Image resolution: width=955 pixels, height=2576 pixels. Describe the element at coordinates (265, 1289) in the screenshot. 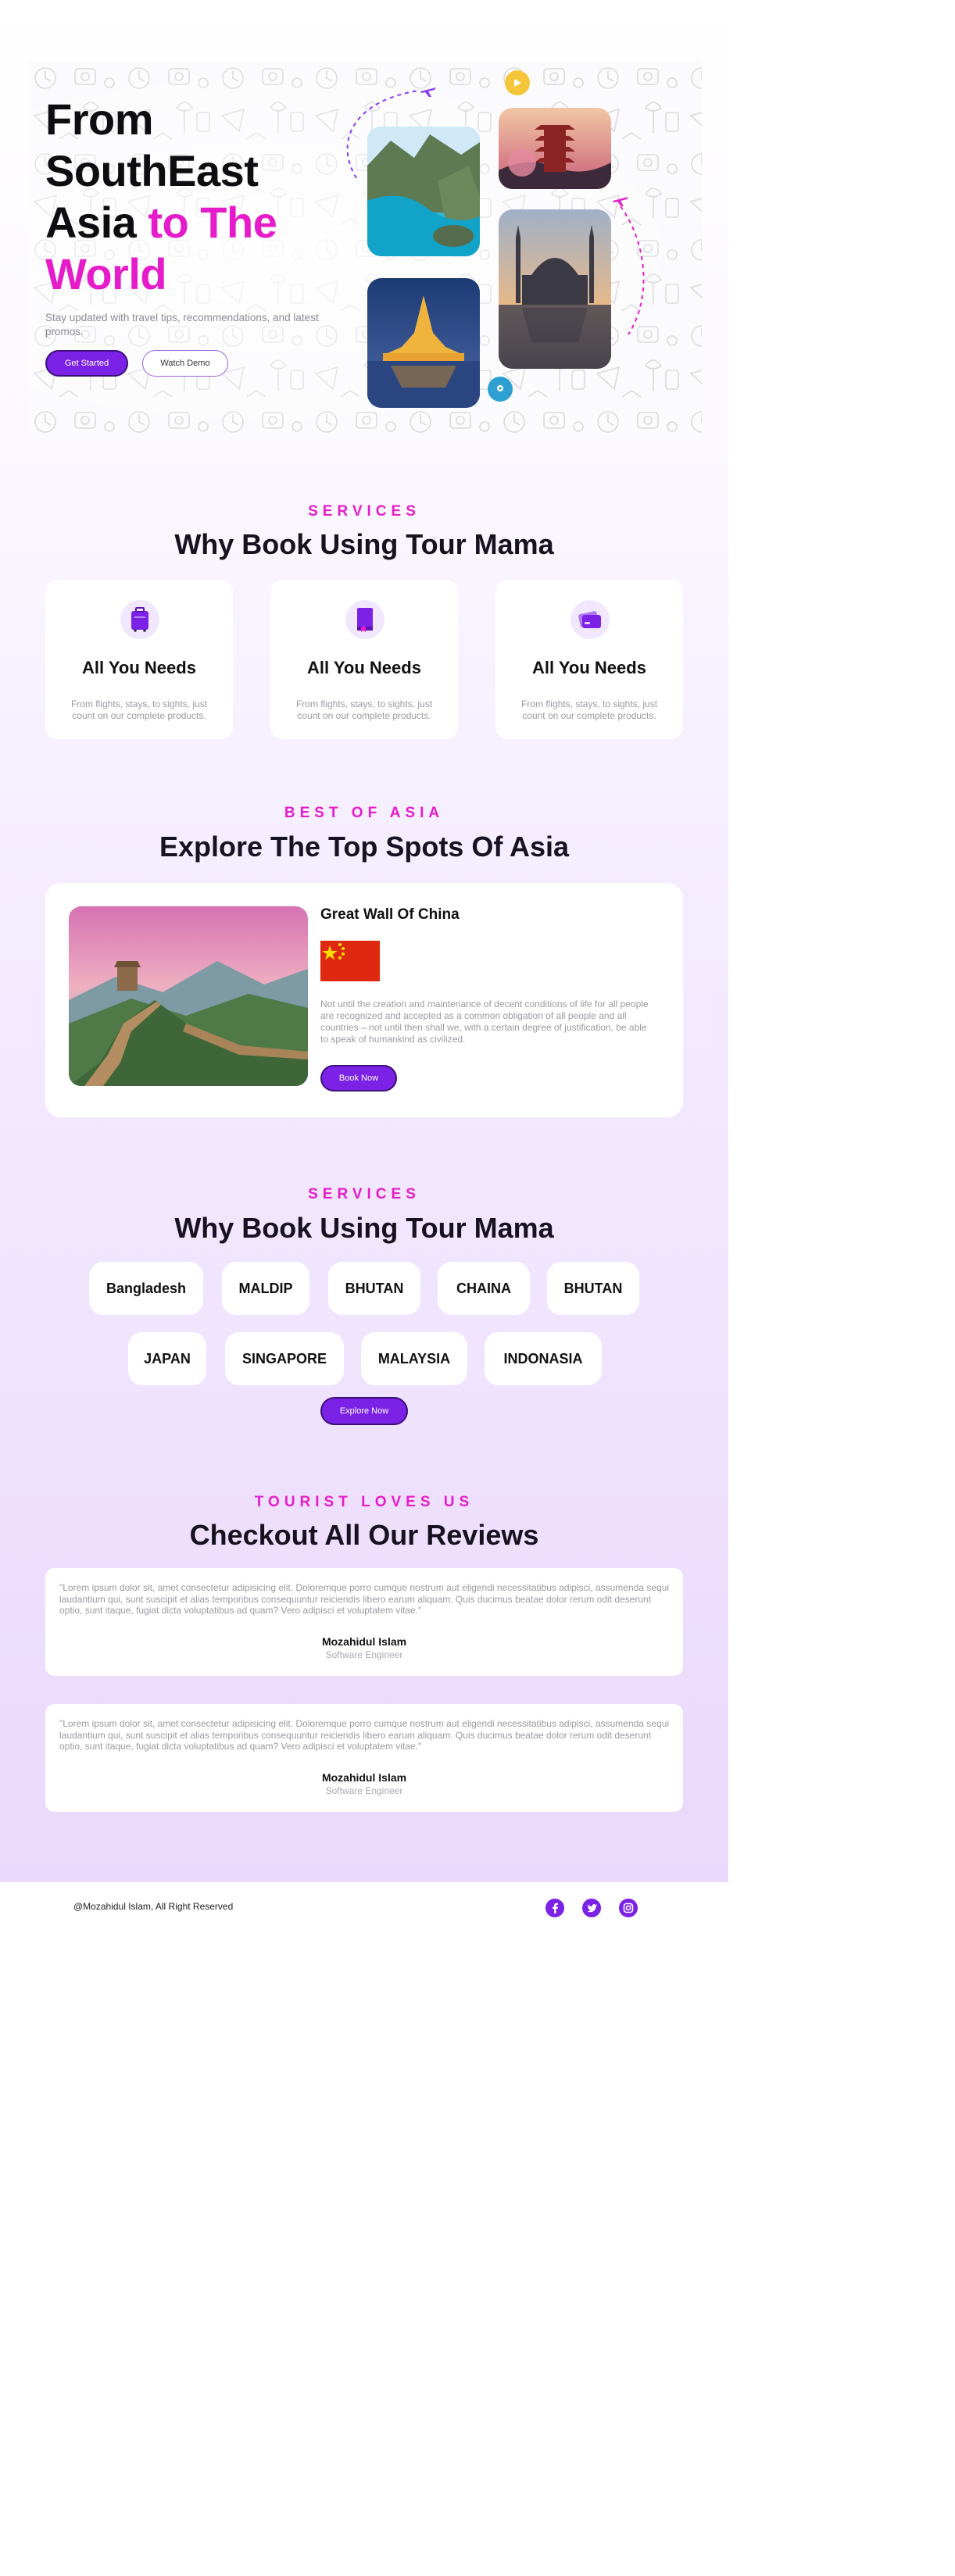

I see `country-pill-maldip: MALDIP` at that location.